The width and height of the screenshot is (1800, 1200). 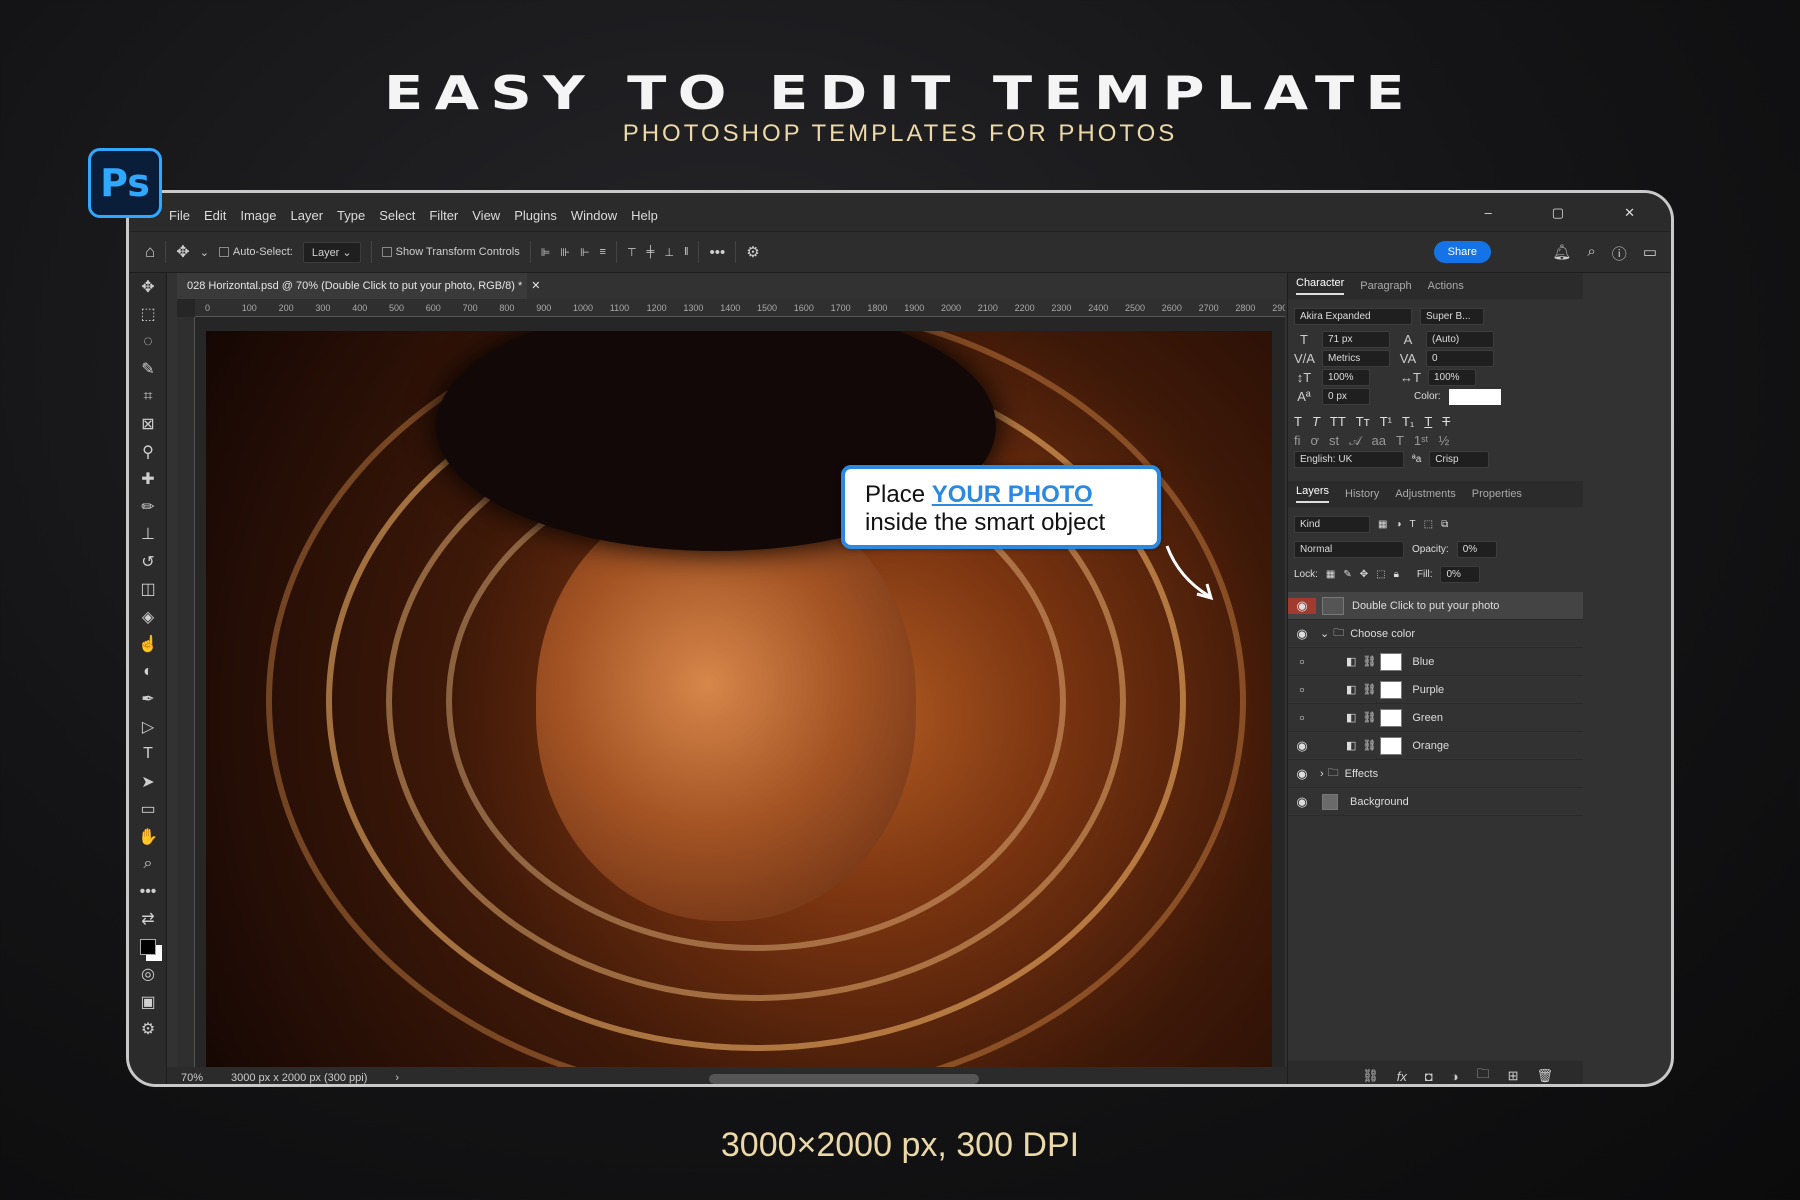 I want to click on stamp-tool-icon: ⊥, so click(x=148, y=535).